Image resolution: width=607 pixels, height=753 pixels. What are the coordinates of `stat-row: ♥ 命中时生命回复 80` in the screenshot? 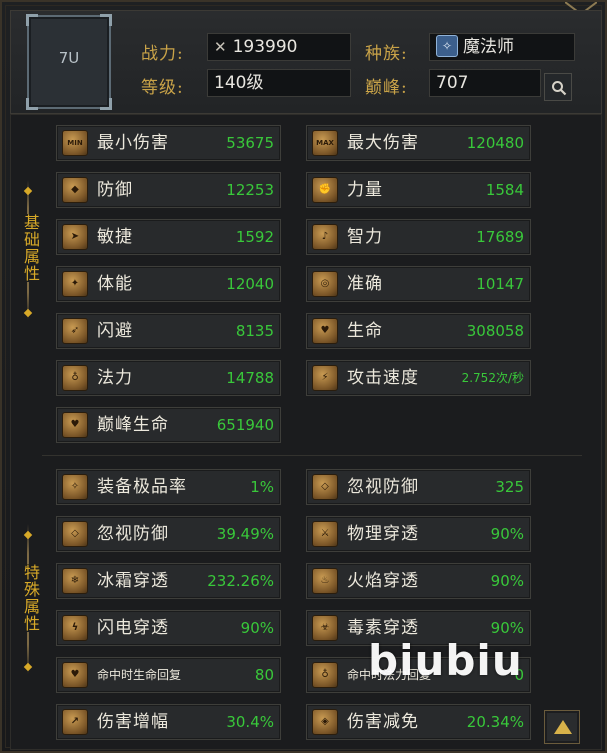 It's located at (168, 675).